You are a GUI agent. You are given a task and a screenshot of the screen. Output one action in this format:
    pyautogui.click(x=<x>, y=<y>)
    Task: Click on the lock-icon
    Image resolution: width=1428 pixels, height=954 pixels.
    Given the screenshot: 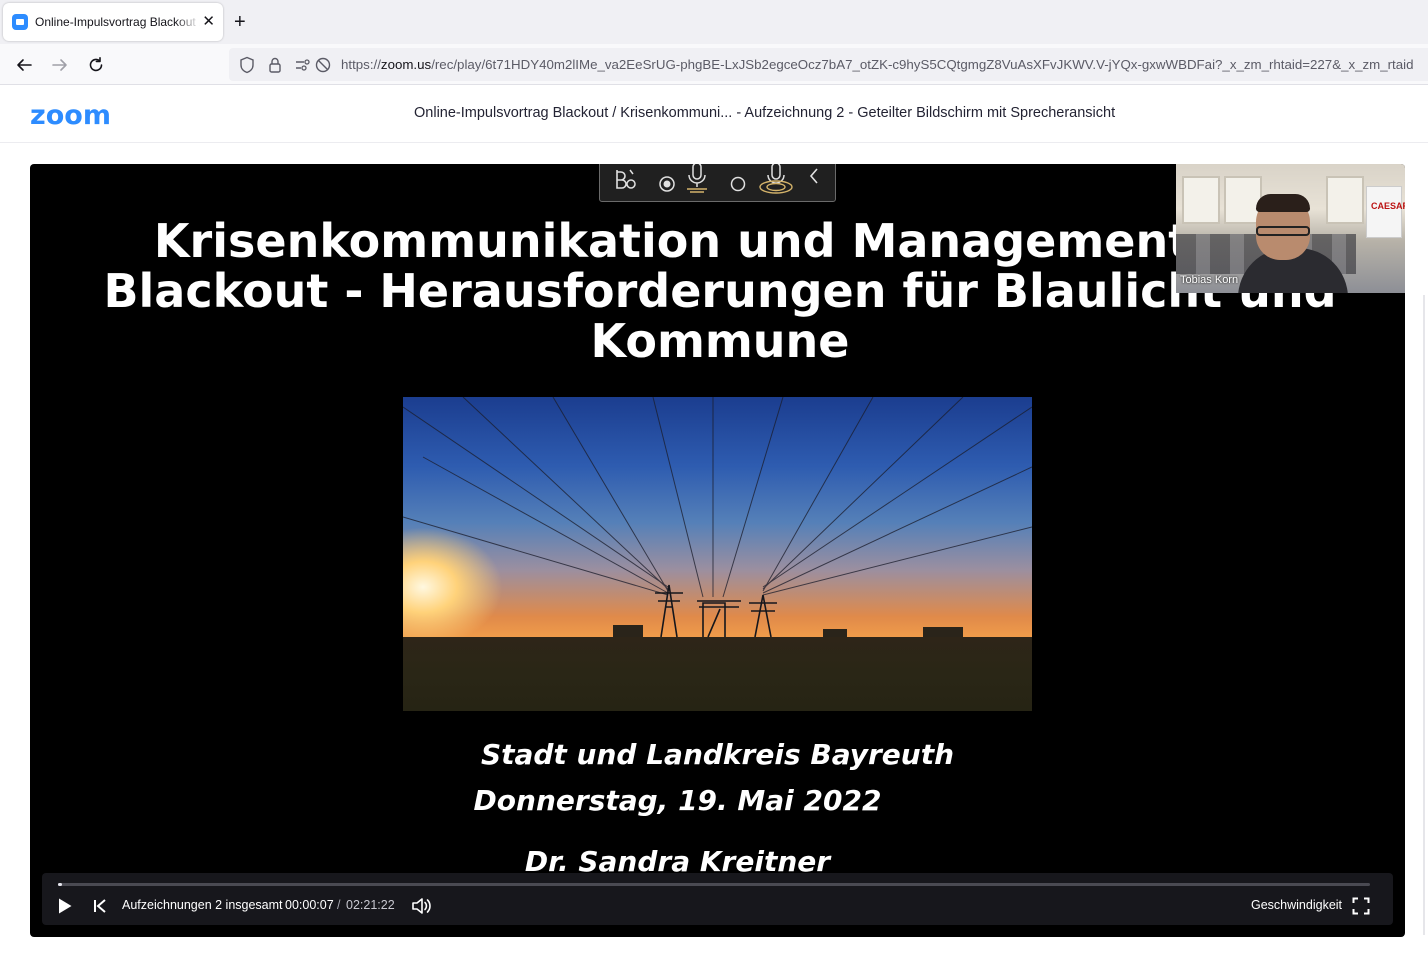 What is the action you would take?
    pyautogui.click(x=275, y=65)
    